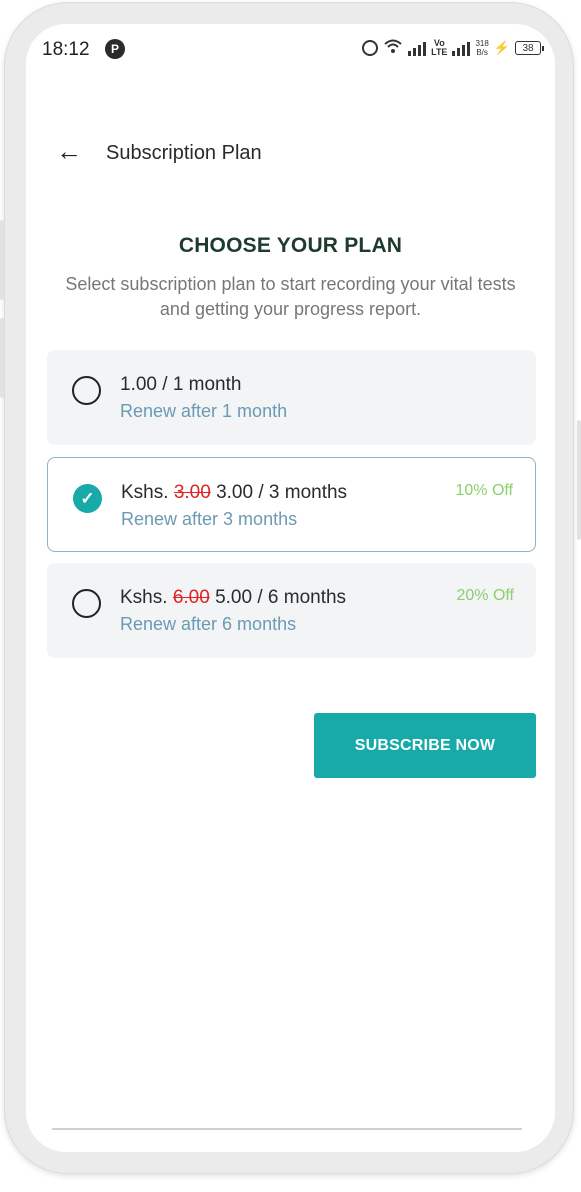 The width and height of the screenshot is (581, 1192). I want to click on battery-icon: 38, so click(529, 47).